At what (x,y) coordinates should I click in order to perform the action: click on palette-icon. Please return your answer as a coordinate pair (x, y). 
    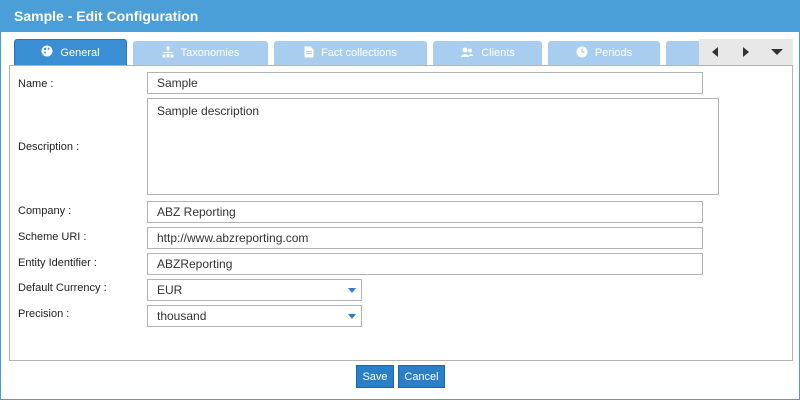
    Looking at the image, I should click on (47, 52).